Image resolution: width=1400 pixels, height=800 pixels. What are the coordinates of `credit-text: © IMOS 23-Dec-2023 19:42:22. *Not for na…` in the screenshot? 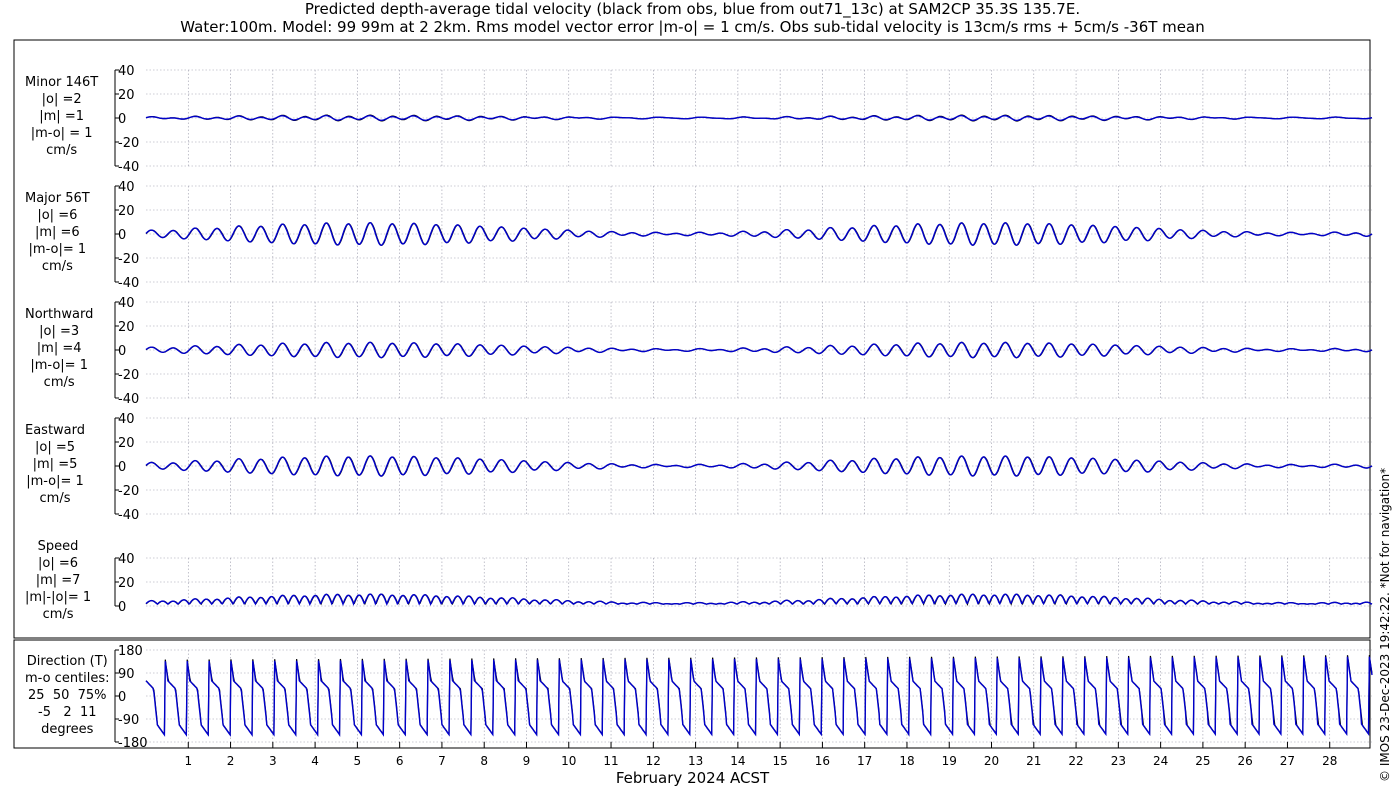 It's located at (1385, 624).